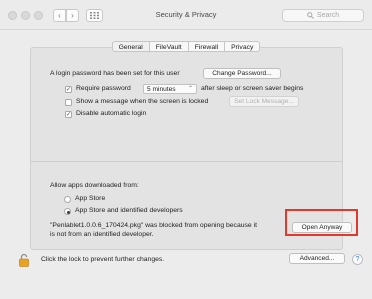 This screenshot has width=372, height=299. I want to click on lock-icon, so click(24, 260).